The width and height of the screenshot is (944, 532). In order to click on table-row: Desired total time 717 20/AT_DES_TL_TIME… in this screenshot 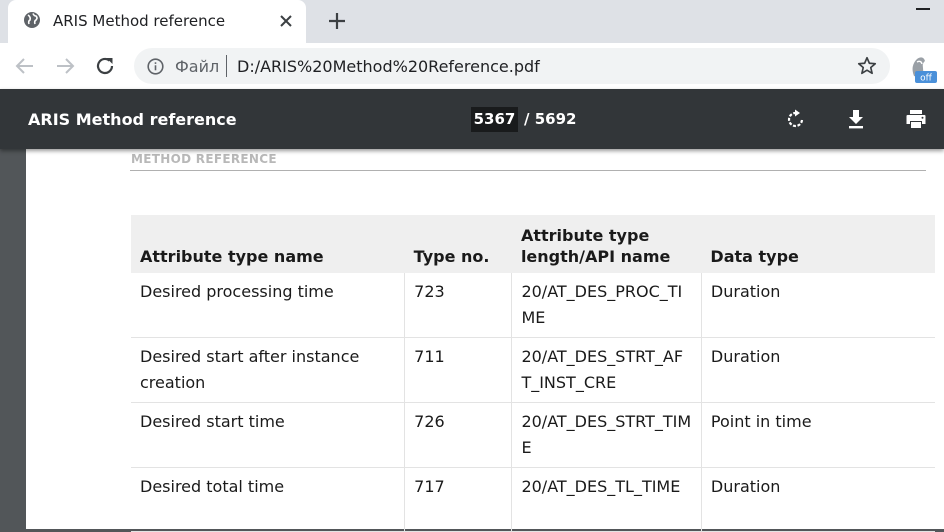, I will do `click(533, 499)`.